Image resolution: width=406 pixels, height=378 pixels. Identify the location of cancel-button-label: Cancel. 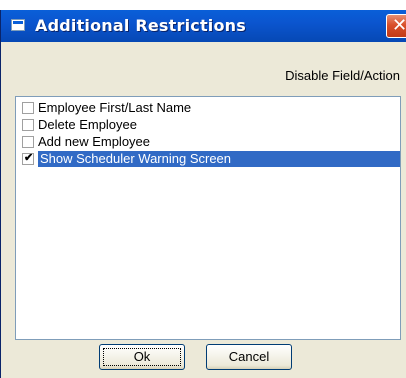
(249, 356).